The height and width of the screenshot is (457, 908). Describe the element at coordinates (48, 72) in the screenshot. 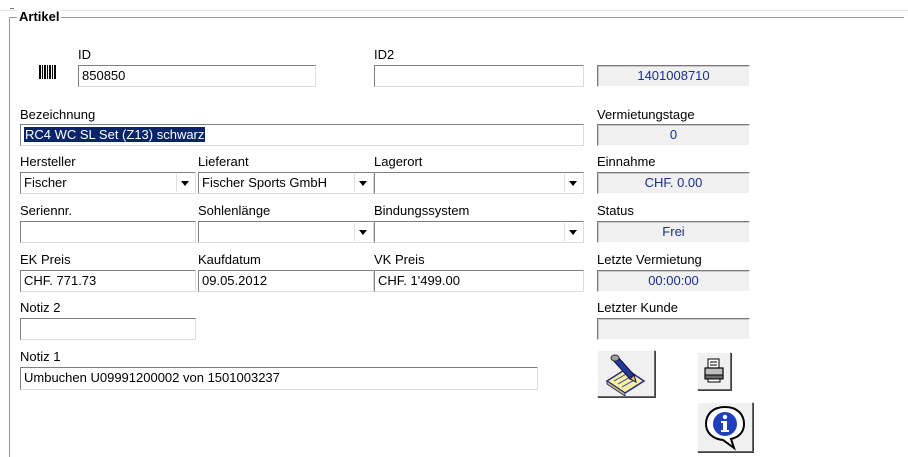

I see `barcode-icon` at that location.